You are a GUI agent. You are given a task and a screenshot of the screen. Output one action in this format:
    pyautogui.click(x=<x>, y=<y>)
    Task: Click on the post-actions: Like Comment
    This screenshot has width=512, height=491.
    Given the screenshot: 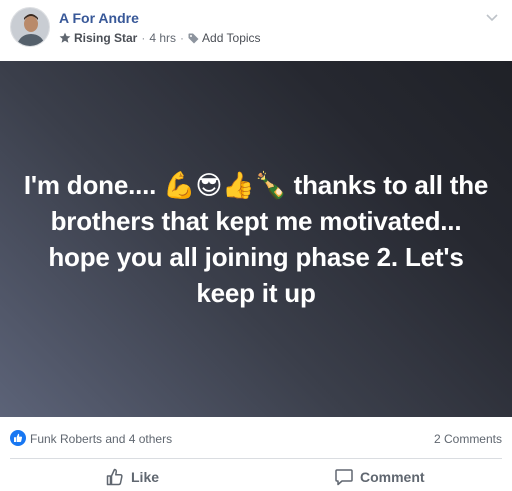 What is the action you would take?
    pyautogui.click(x=256, y=477)
    